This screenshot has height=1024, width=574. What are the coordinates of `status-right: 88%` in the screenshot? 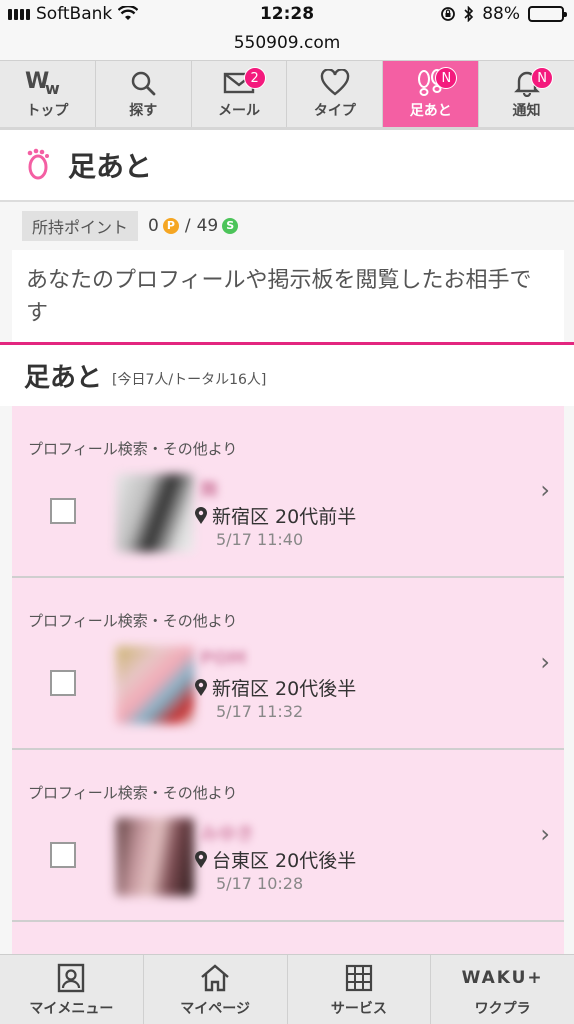 It's located at (503, 14).